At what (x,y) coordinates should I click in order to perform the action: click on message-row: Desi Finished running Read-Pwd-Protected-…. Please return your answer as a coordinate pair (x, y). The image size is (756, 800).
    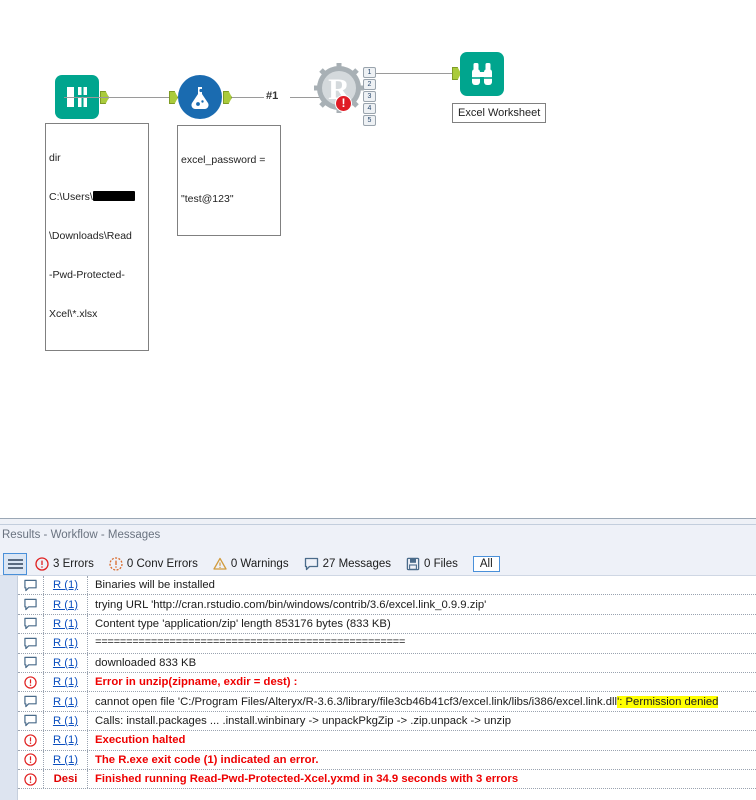
    Looking at the image, I should click on (387, 779).